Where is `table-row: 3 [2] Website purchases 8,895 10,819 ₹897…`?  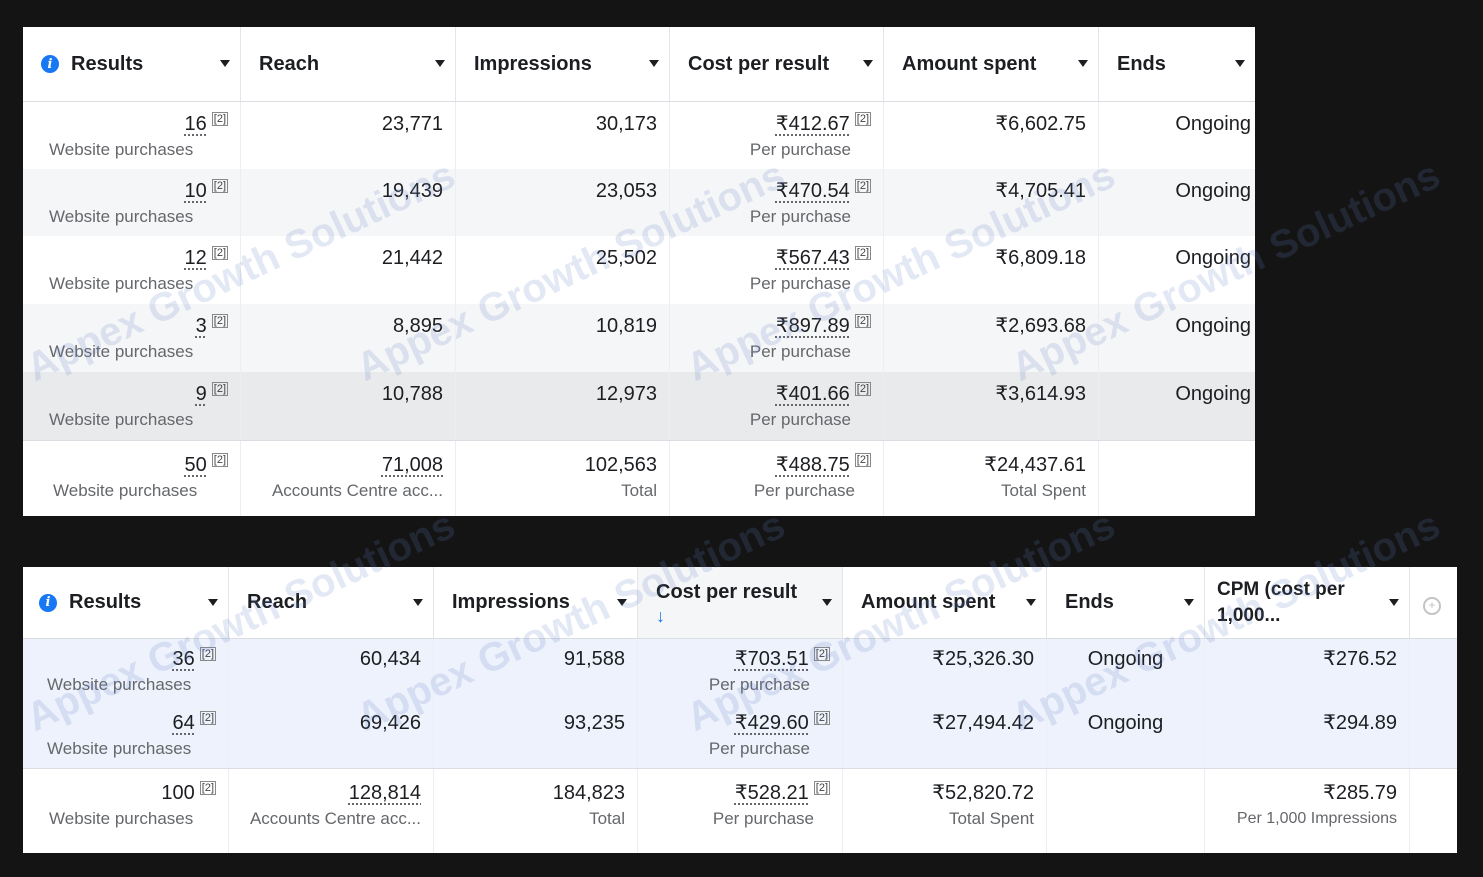 table-row: 3 [2] Website purchases 8,895 10,819 ₹897… is located at coordinates (639, 338).